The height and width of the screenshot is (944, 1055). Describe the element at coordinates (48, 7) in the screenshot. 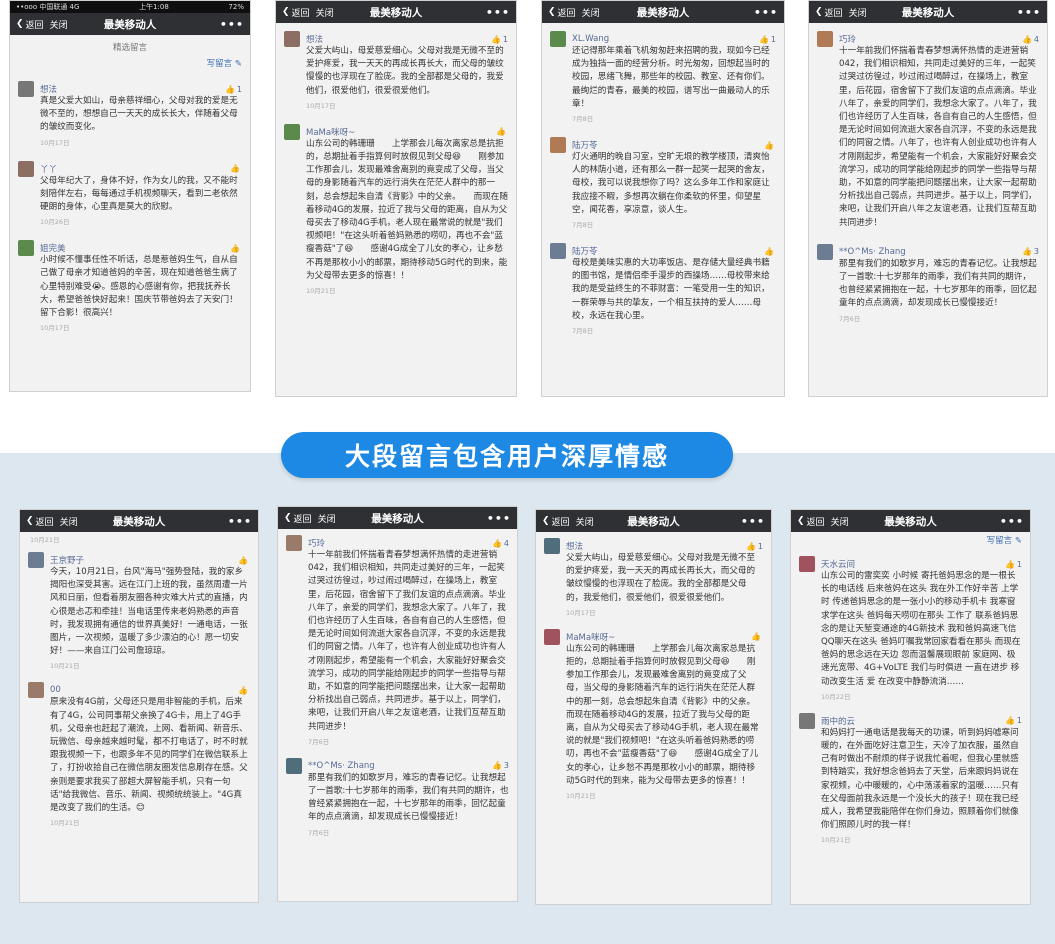

I see `carrier-text: ••ooo 中国联通 4G` at that location.